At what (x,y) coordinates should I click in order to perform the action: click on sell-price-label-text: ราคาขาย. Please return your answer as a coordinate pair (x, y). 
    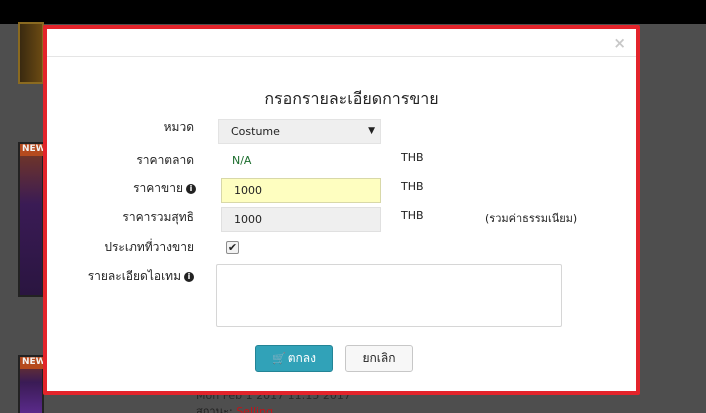
    Looking at the image, I should click on (158, 188).